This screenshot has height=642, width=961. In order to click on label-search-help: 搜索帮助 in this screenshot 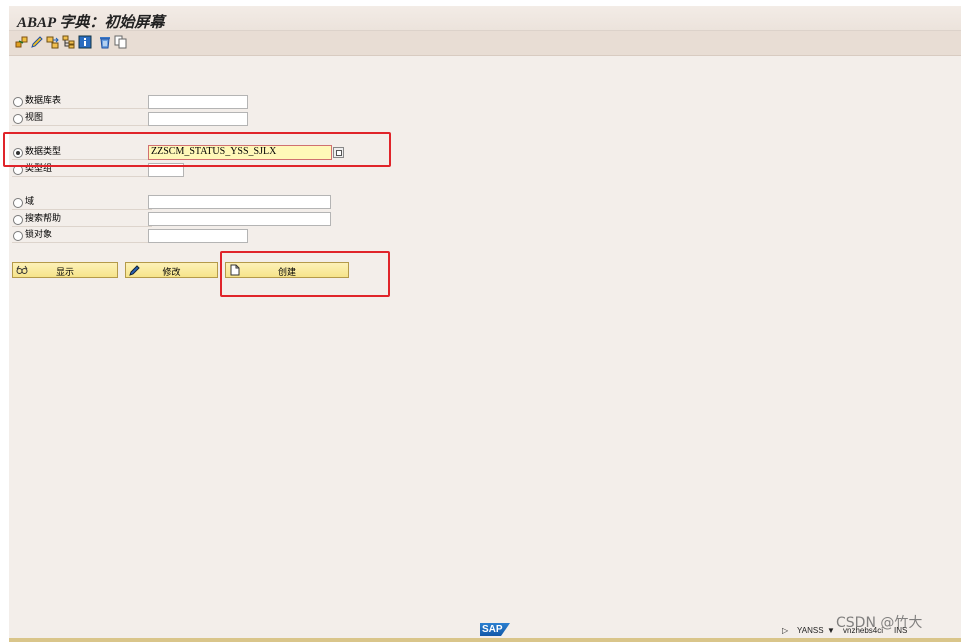, I will do `click(43, 219)`.